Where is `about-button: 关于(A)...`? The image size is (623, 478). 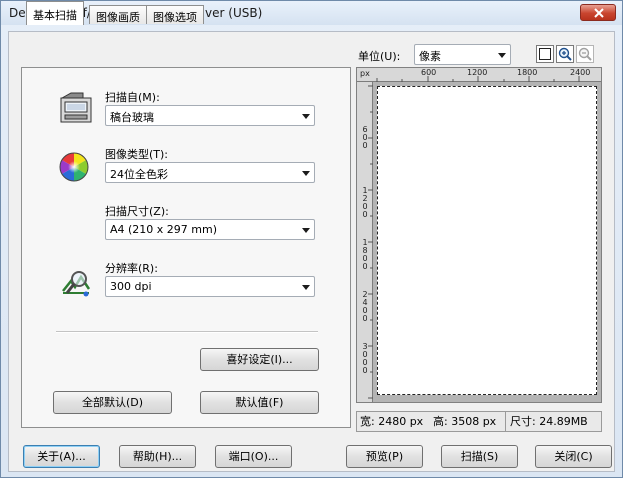 about-button: 关于(A)... is located at coordinates (61, 456).